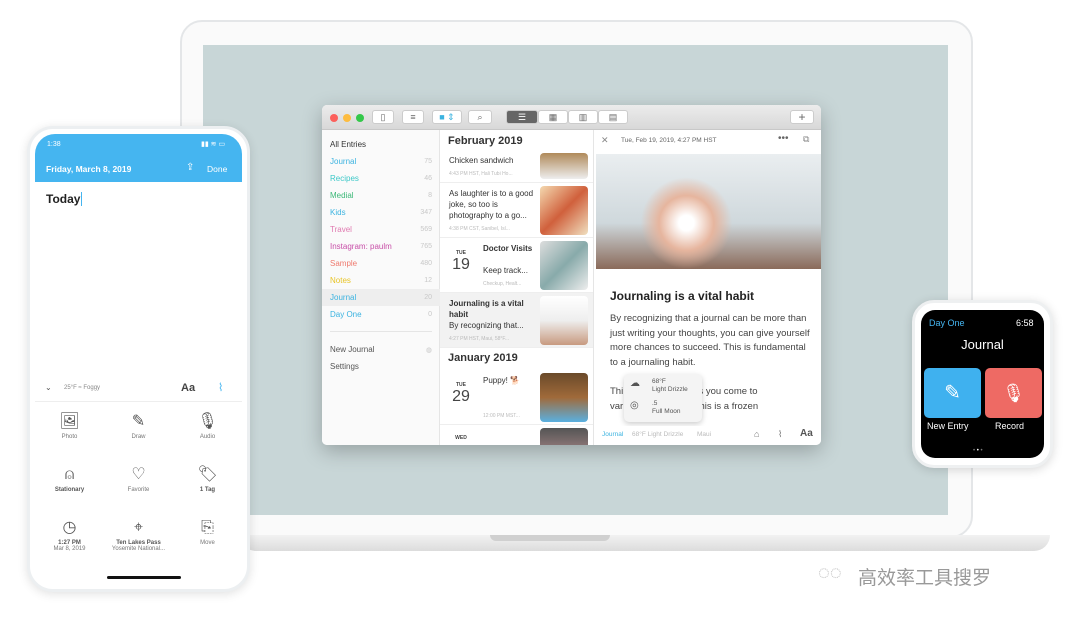 The width and height of the screenshot is (1080, 624). Describe the element at coordinates (381, 349) in the screenshot. I see `new-journal-button: New Journal ◍` at that location.